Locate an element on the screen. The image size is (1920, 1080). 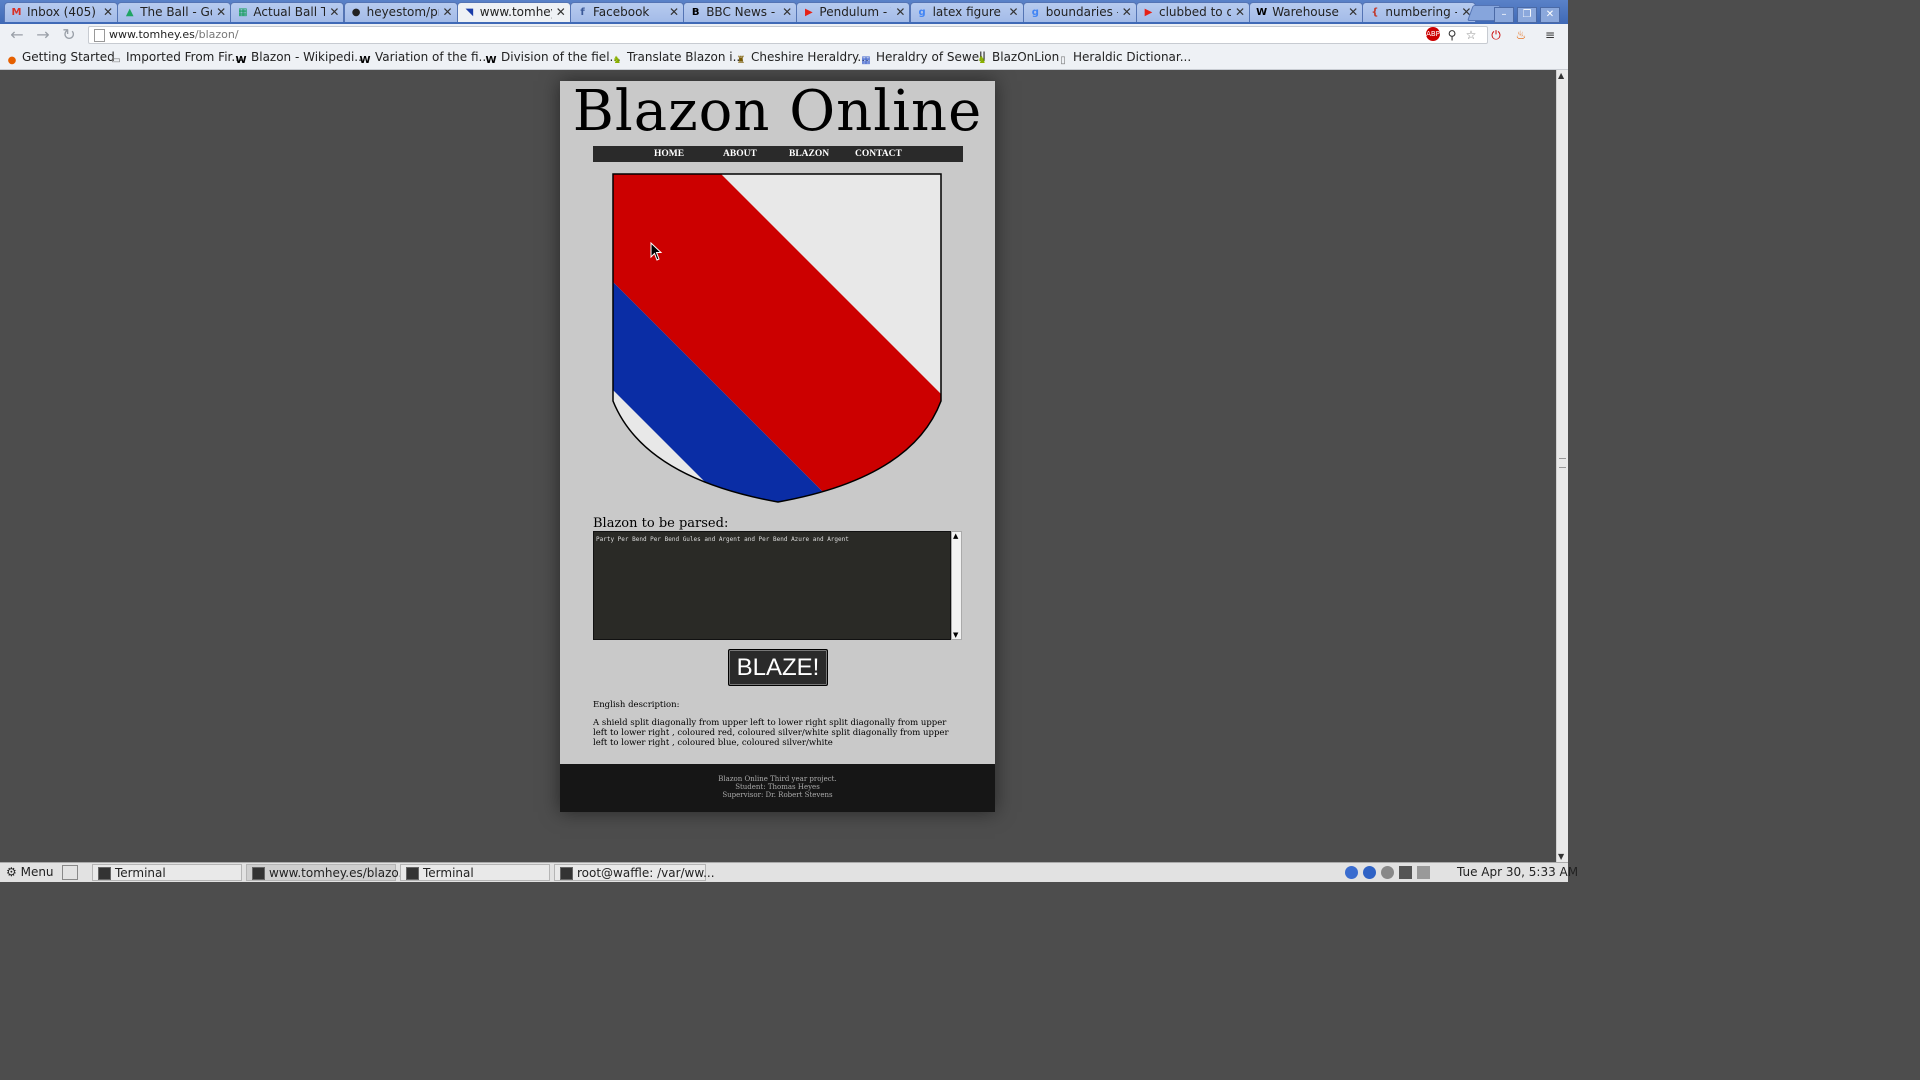
site-nav: HOME ABOUT BLAZON CONTACT is located at coordinates (778, 154).